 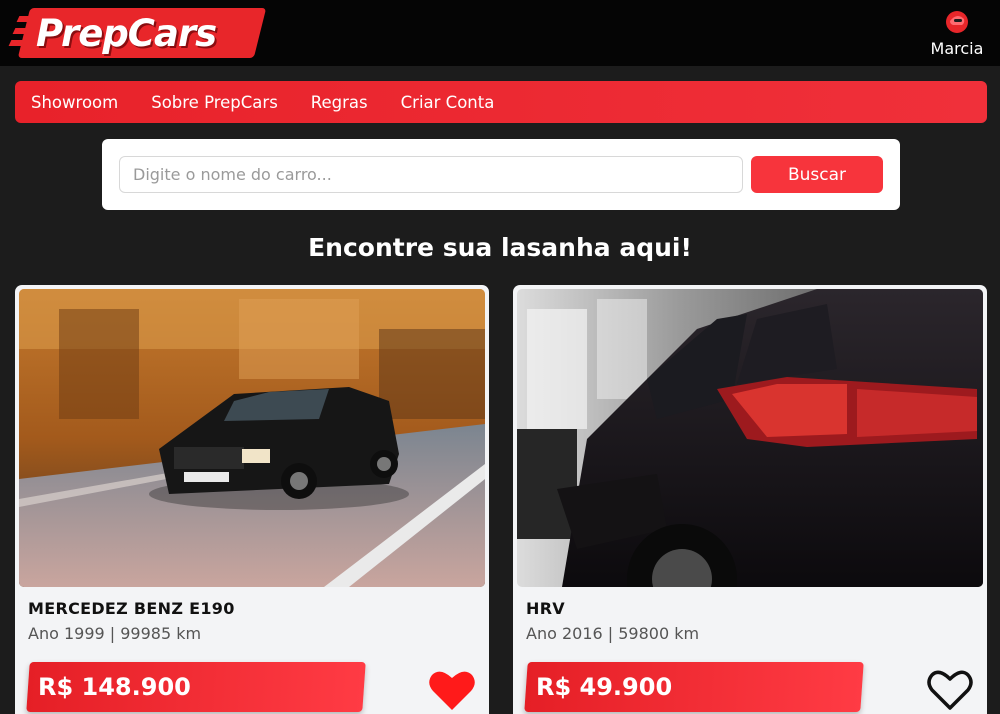 I want to click on nav-regras: Regras, so click(x=339, y=102).